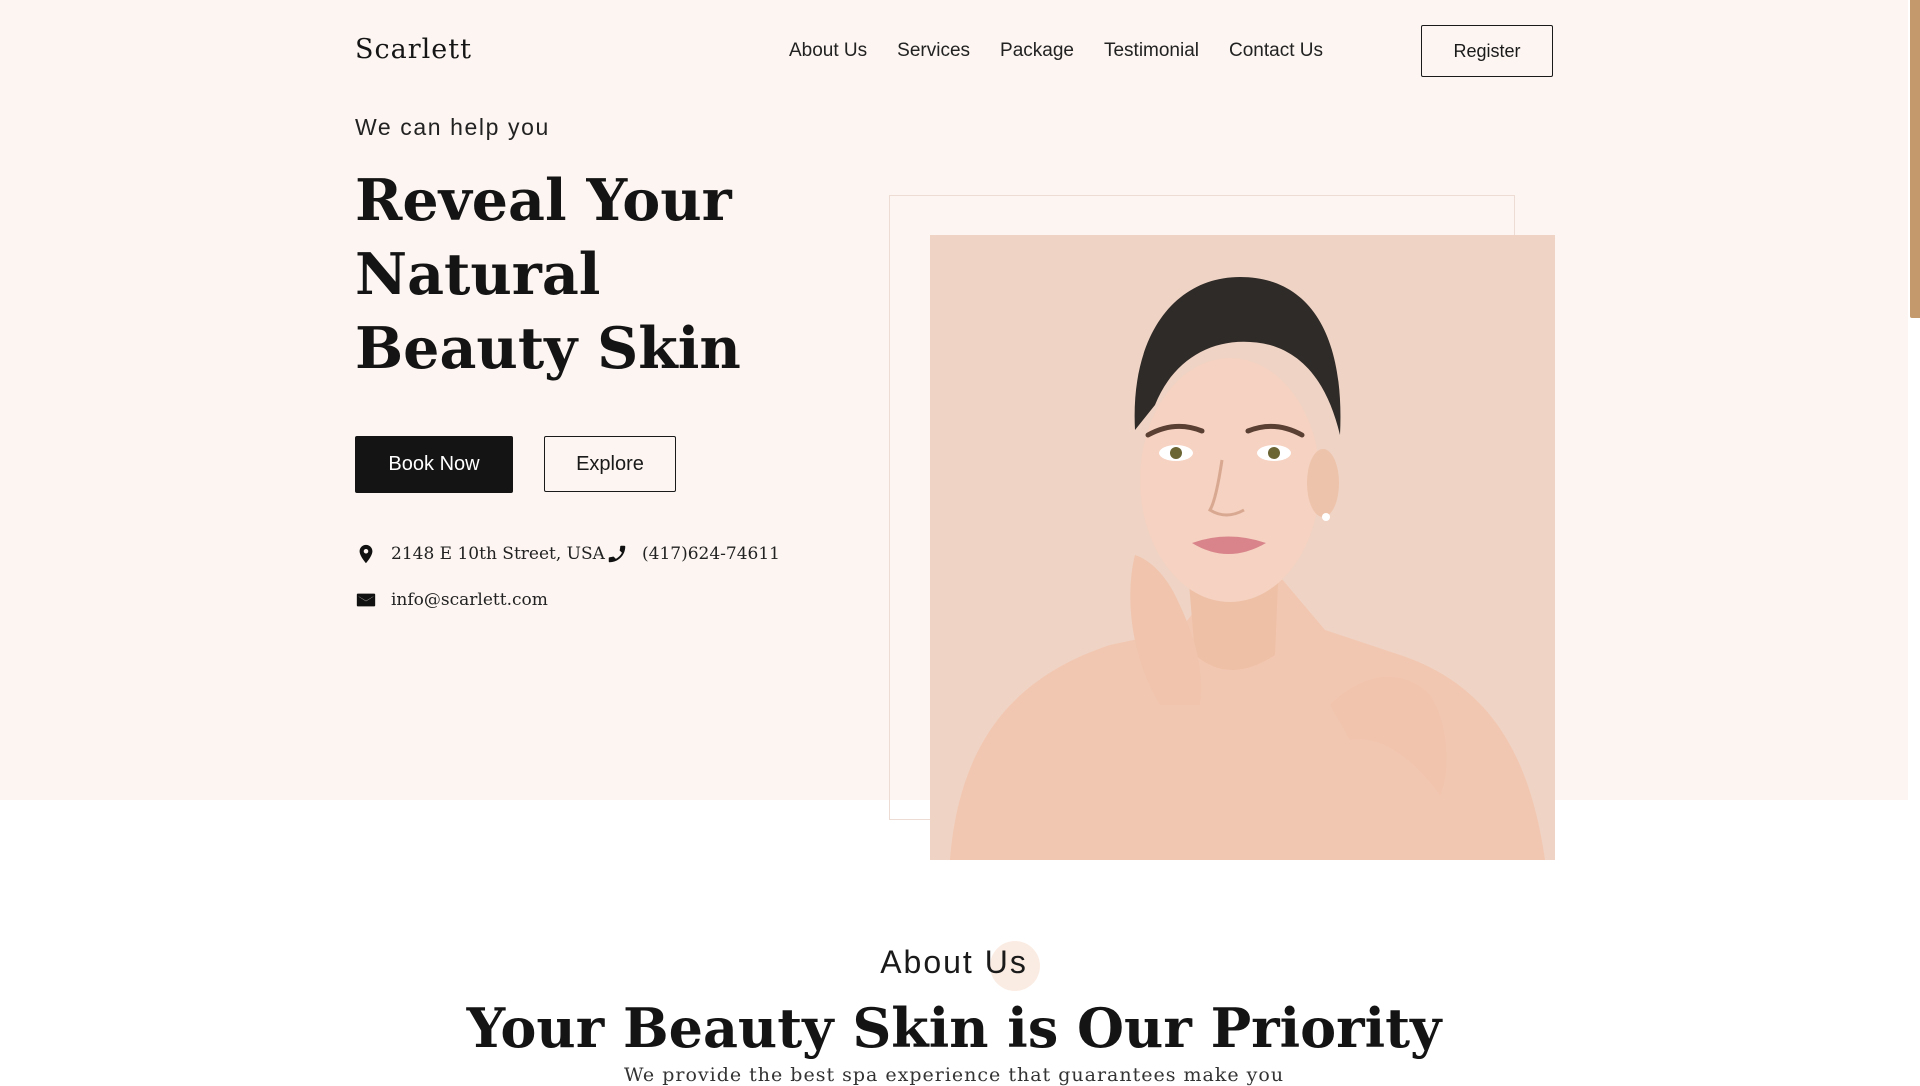 The width and height of the screenshot is (1920, 1086). Describe the element at coordinates (478, 274) in the screenshot. I see `hero-headline-line: Natural` at that location.